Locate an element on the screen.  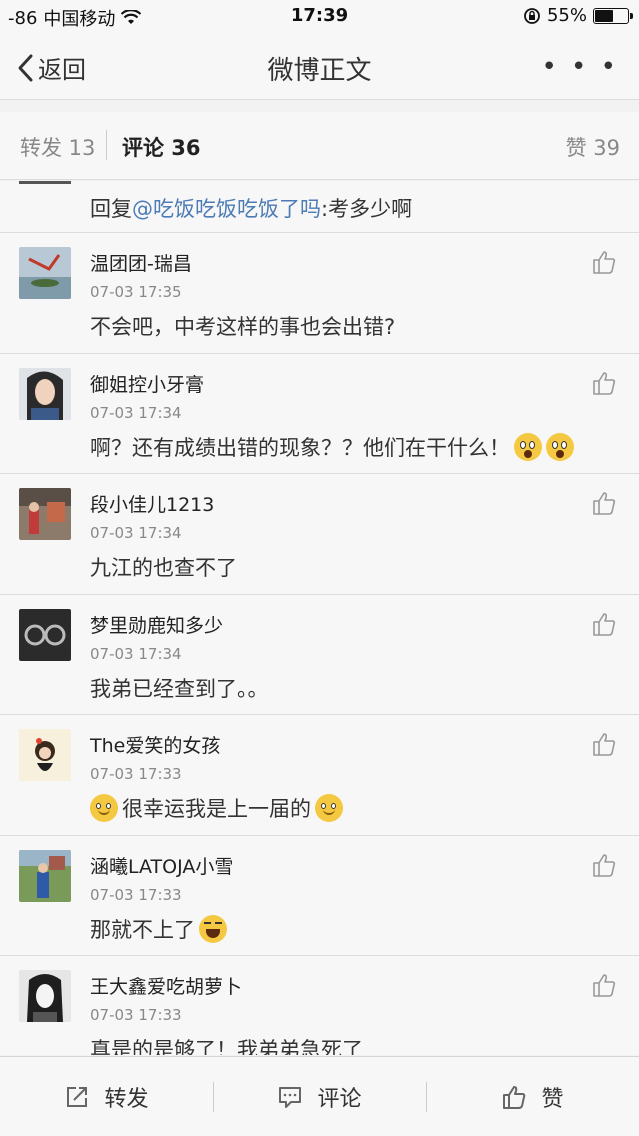
comment-text: 真是的是够了！我弟弟急死了 is located at coordinates (226, 1044).